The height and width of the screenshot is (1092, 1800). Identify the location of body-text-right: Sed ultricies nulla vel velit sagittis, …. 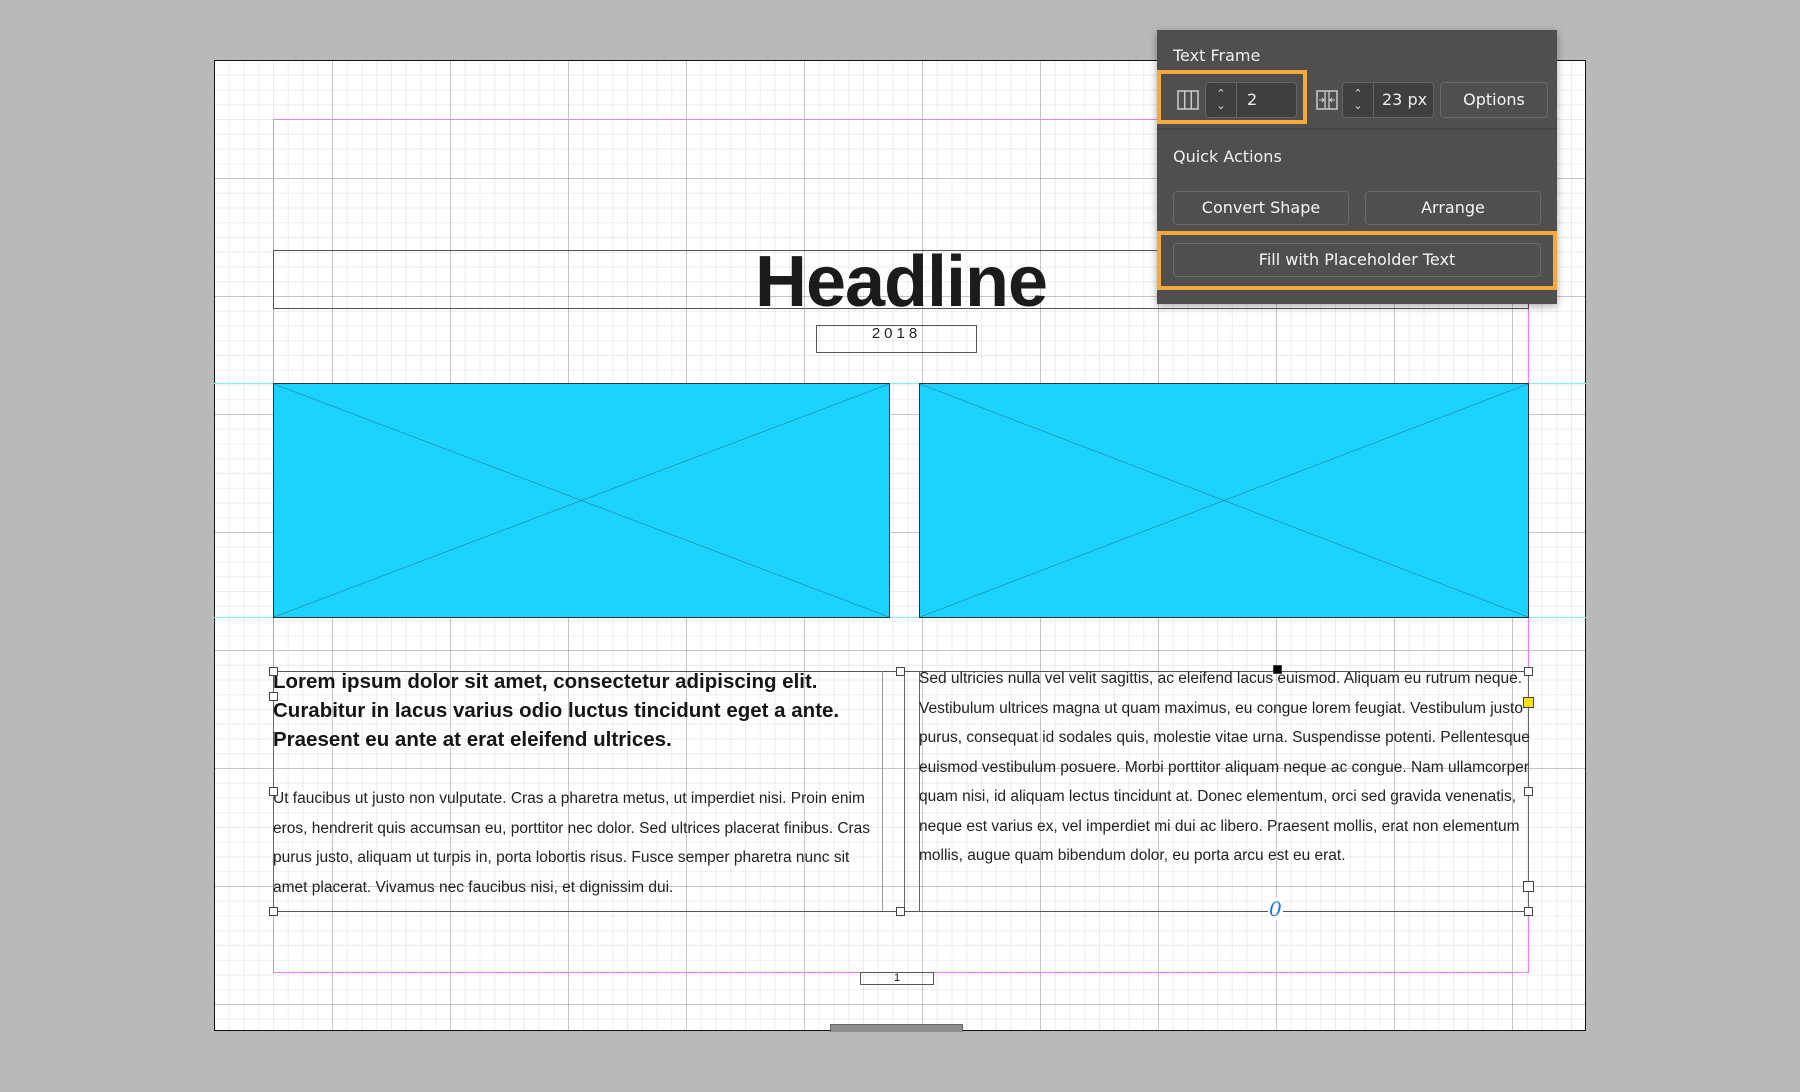
(1226, 767).